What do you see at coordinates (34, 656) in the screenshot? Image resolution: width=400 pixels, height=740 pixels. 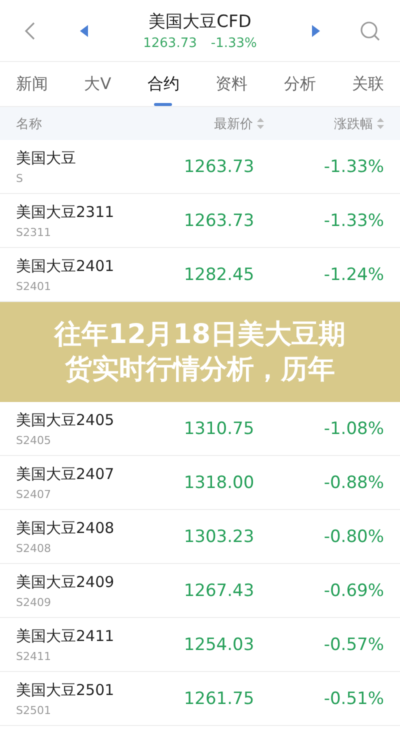 I see `contract-code: S2411` at bounding box center [34, 656].